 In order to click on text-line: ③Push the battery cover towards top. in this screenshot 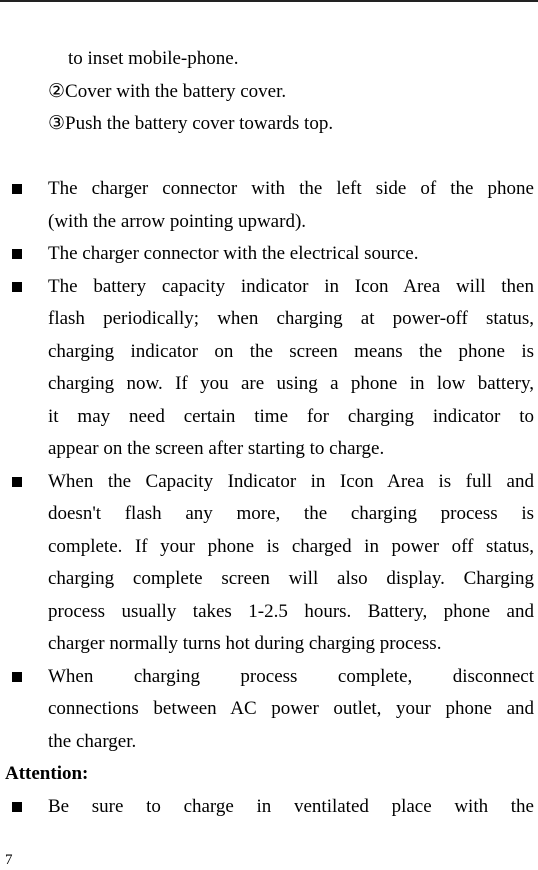, I will do `click(269, 124)`.